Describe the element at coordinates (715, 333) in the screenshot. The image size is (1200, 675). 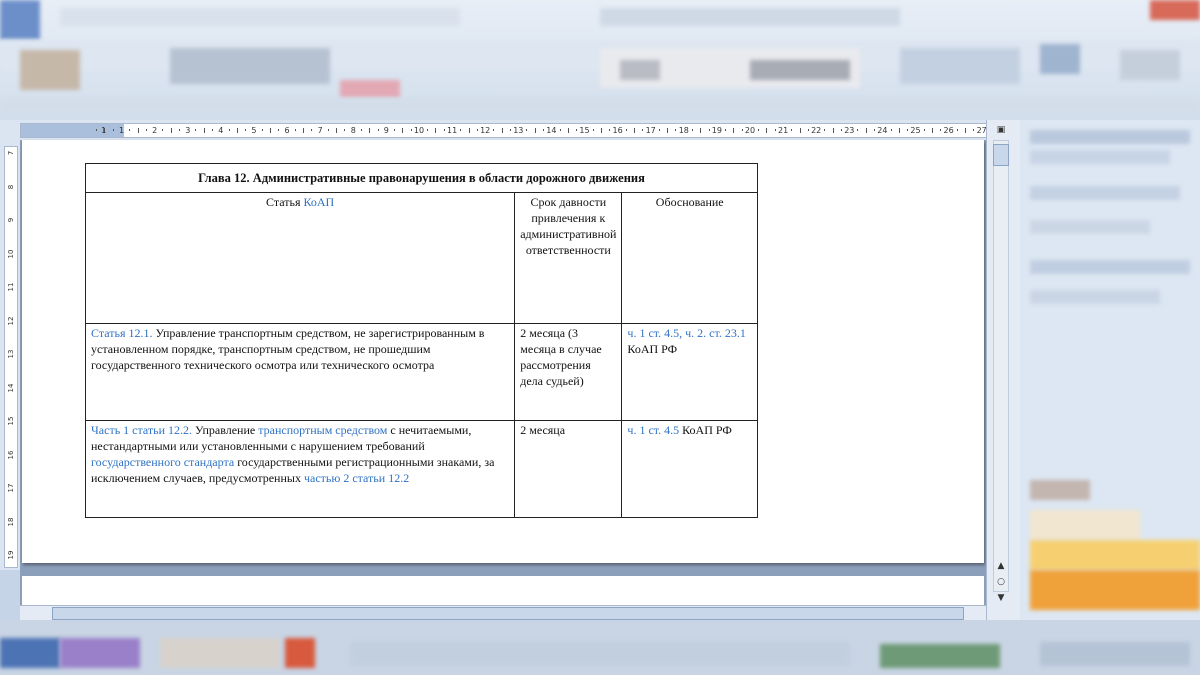
I see `doc-link: ч. 2. ст. 23.1` at that location.